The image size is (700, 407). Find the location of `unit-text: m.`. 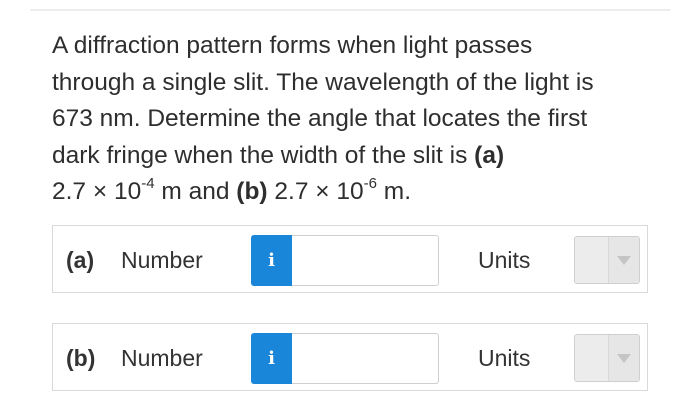

unit-text: m. is located at coordinates (394, 191).